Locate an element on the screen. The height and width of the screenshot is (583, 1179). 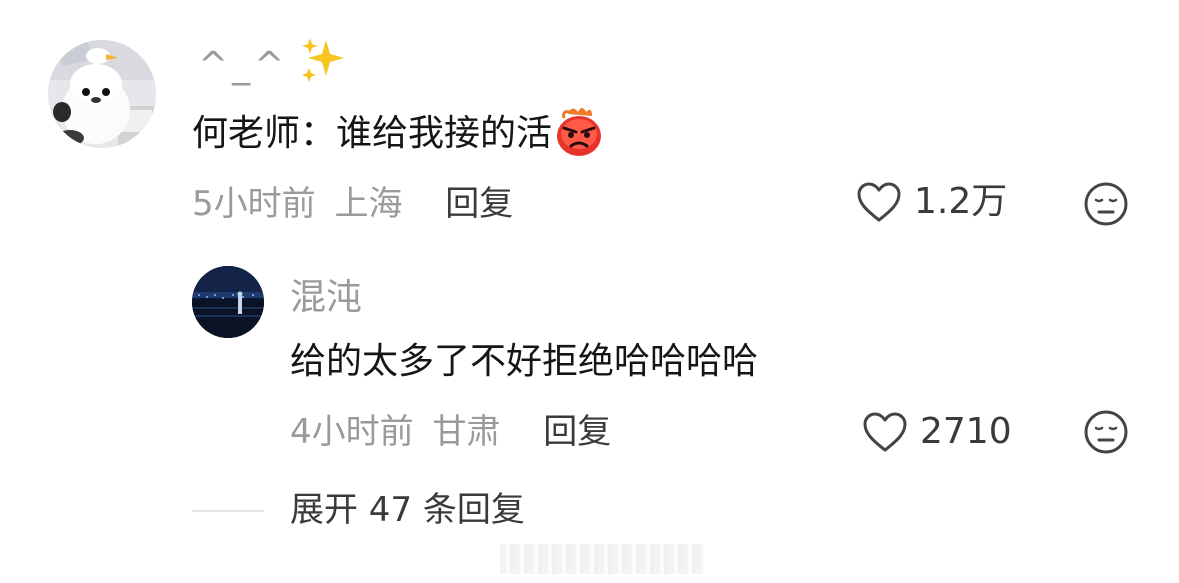
reply-text: 给的太多了不好拒绝哈哈哈哈 is located at coordinates (524, 361).